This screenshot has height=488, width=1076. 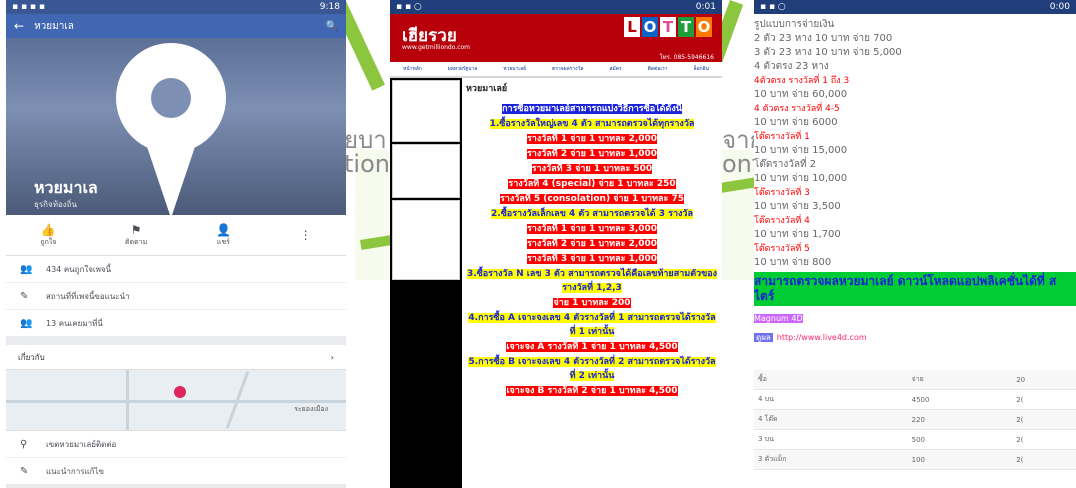 I want to click on payout-line: 10 บาท จ่าย 6000, so click(x=796, y=122).